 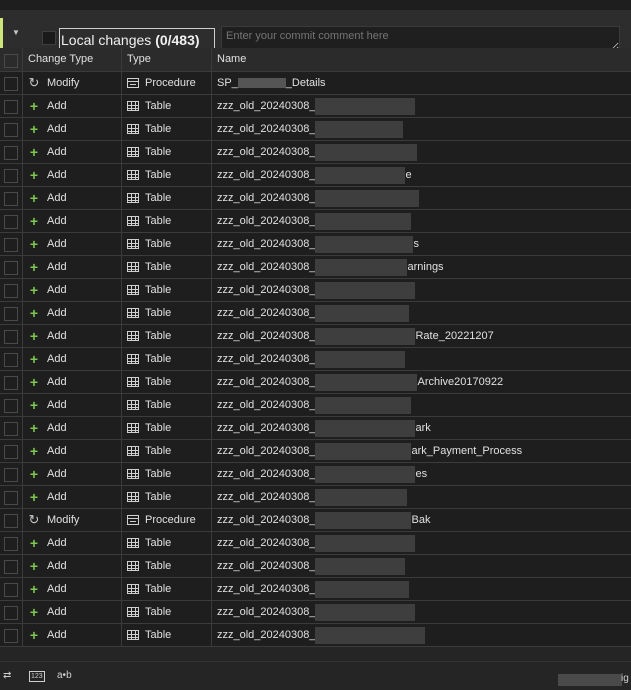 I want to click on column-header-change-type: Change Type, so click(x=72, y=59).